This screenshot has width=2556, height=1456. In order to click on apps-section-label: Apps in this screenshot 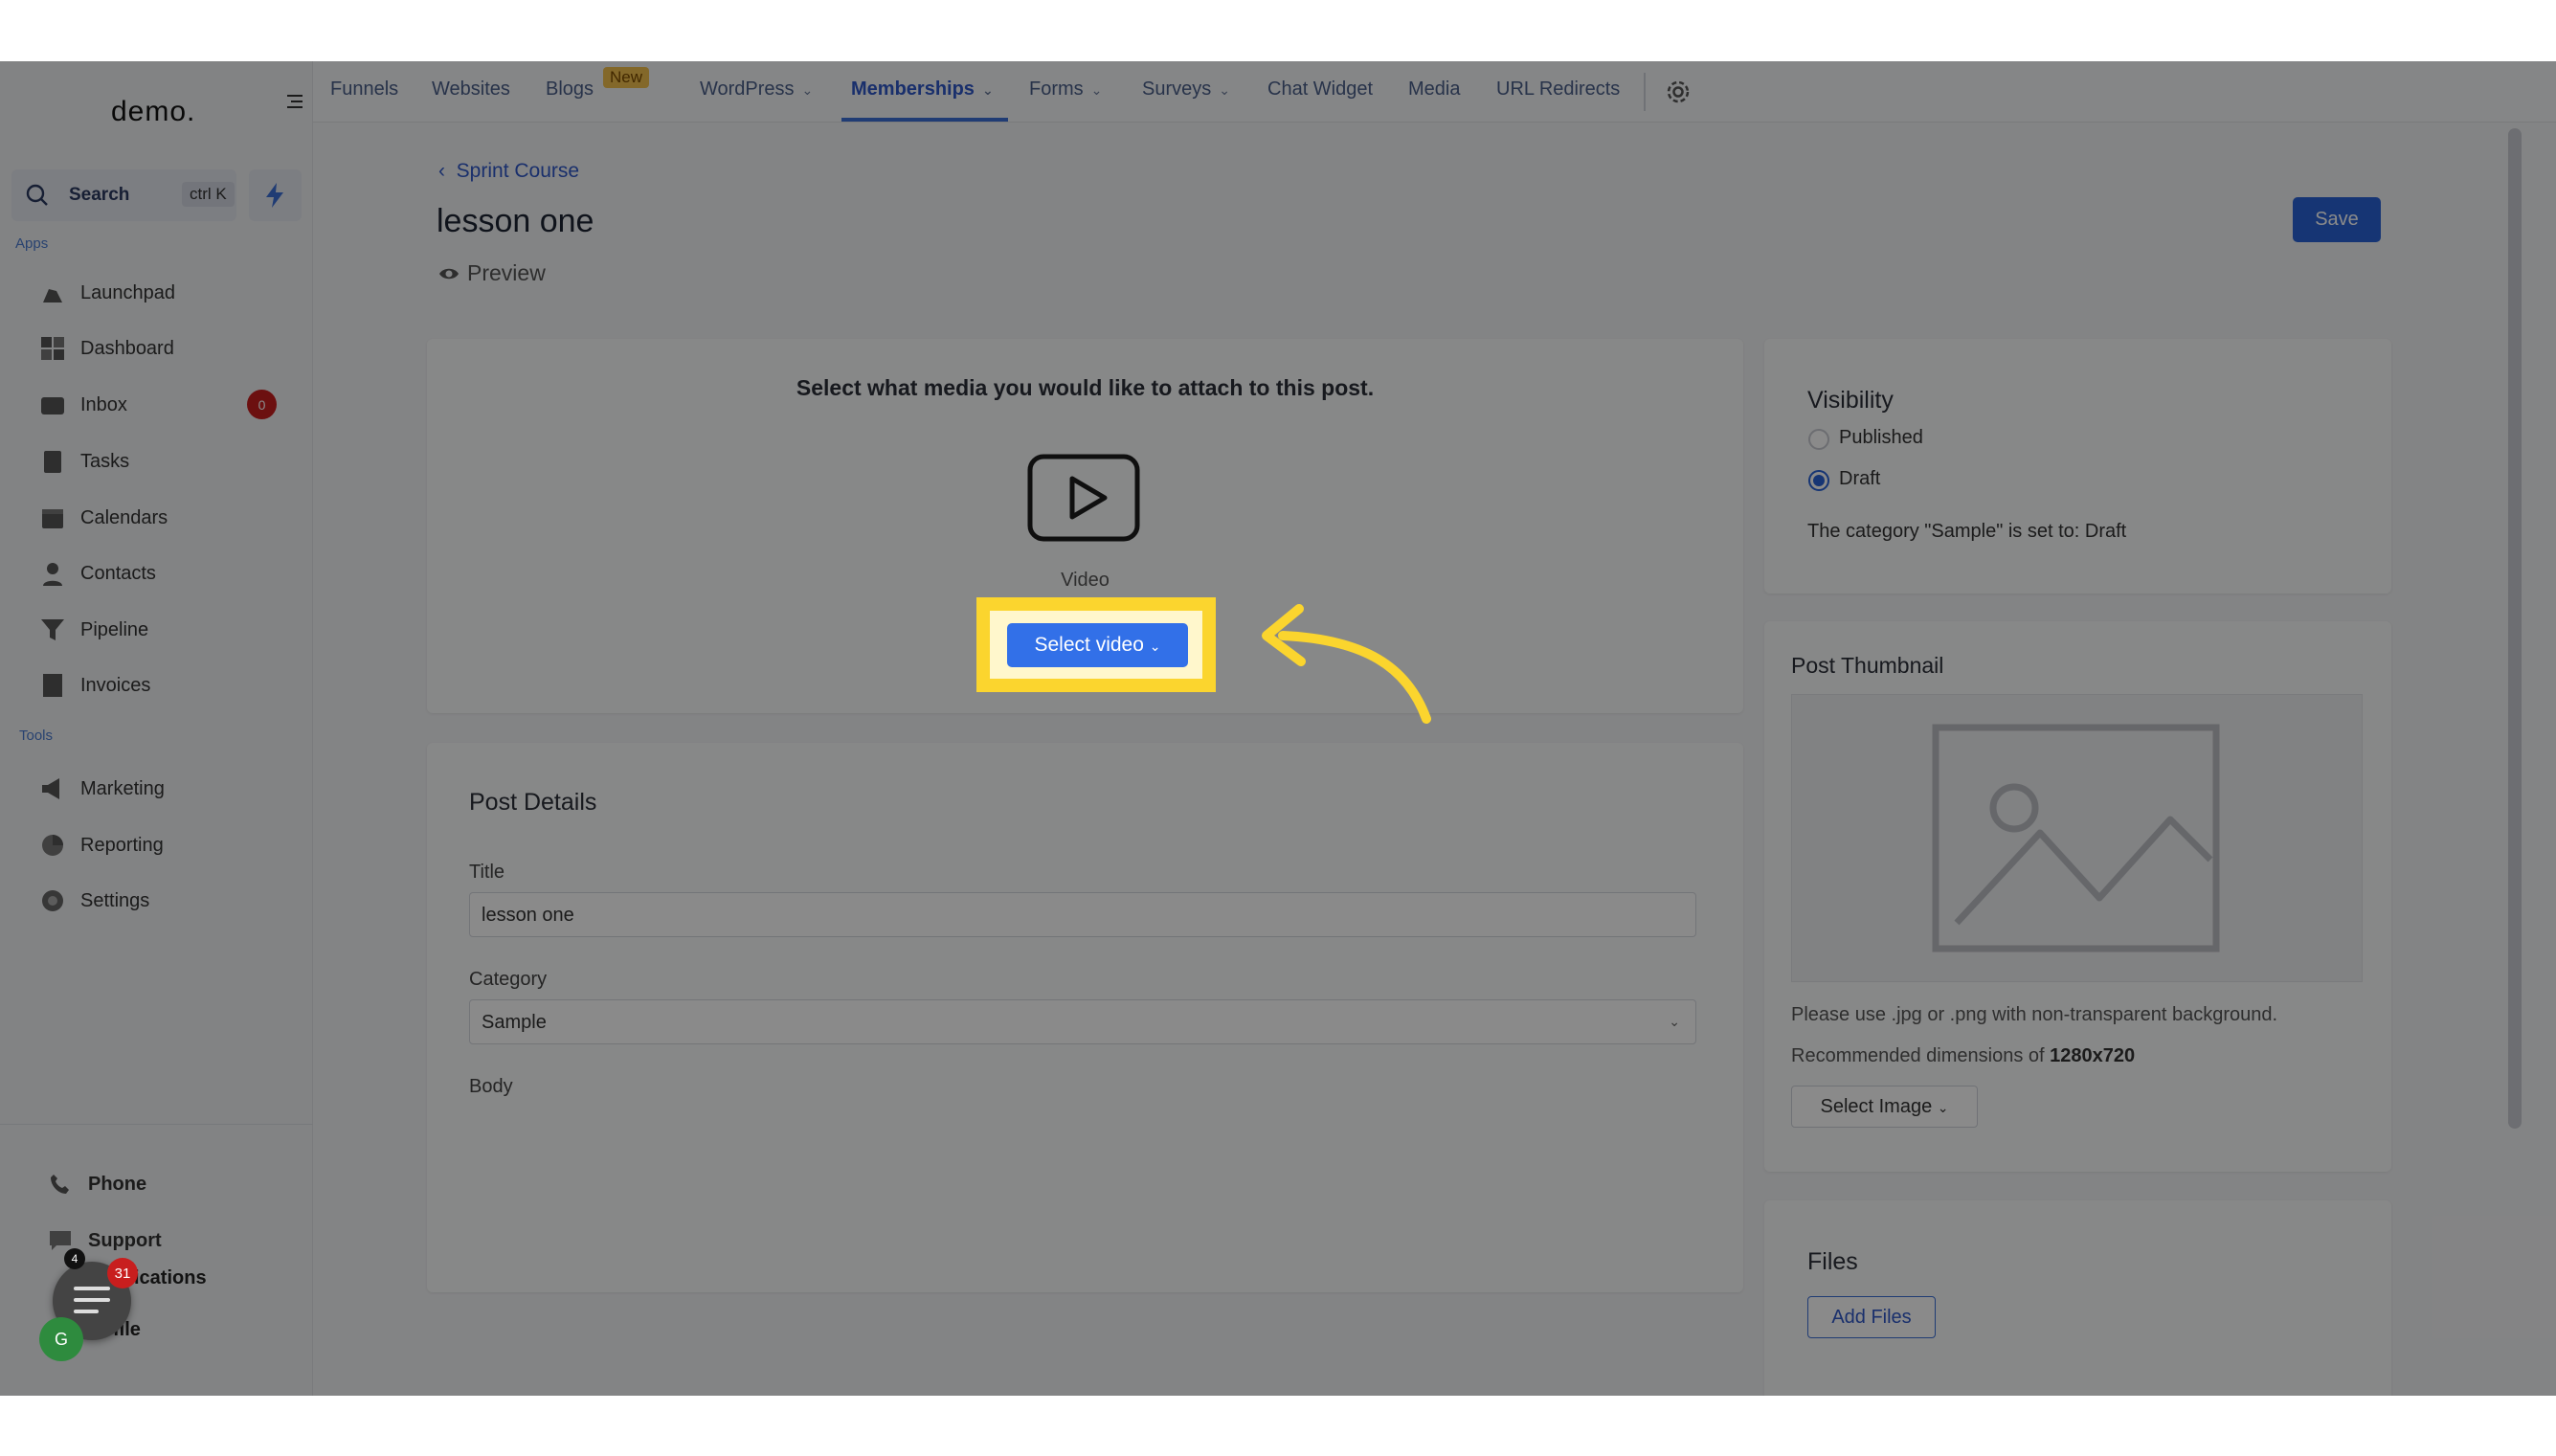, I will do `click(32, 244)`.